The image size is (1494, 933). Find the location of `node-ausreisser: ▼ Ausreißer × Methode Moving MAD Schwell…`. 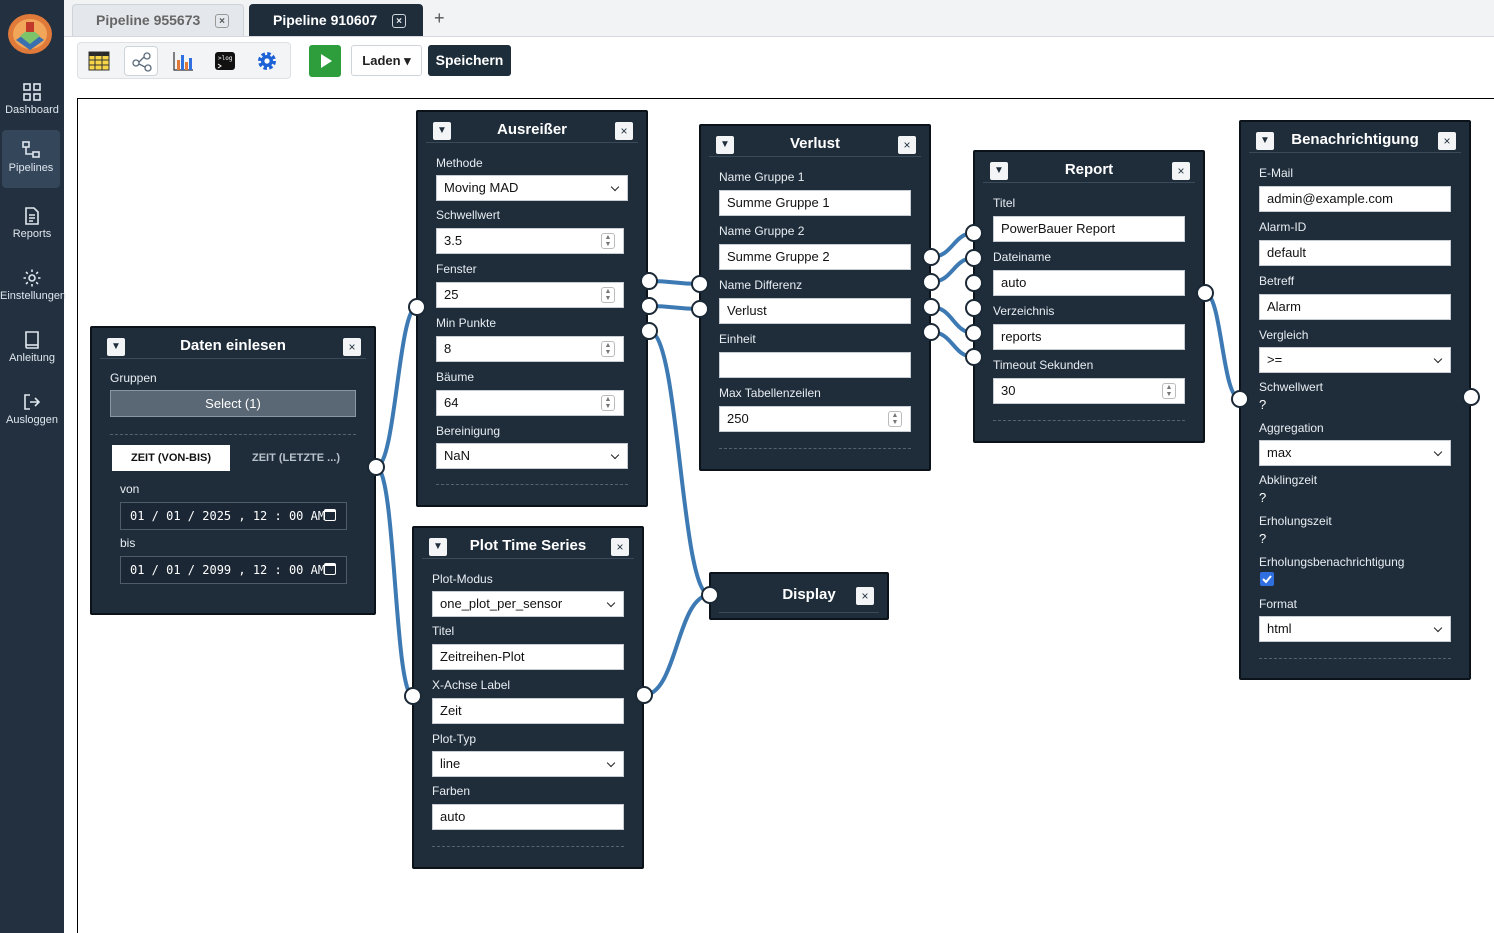

node-ausreisser: ▼ Ausreißer × Methode Moving MAD Schwell… is located at coordinates (532, 308).